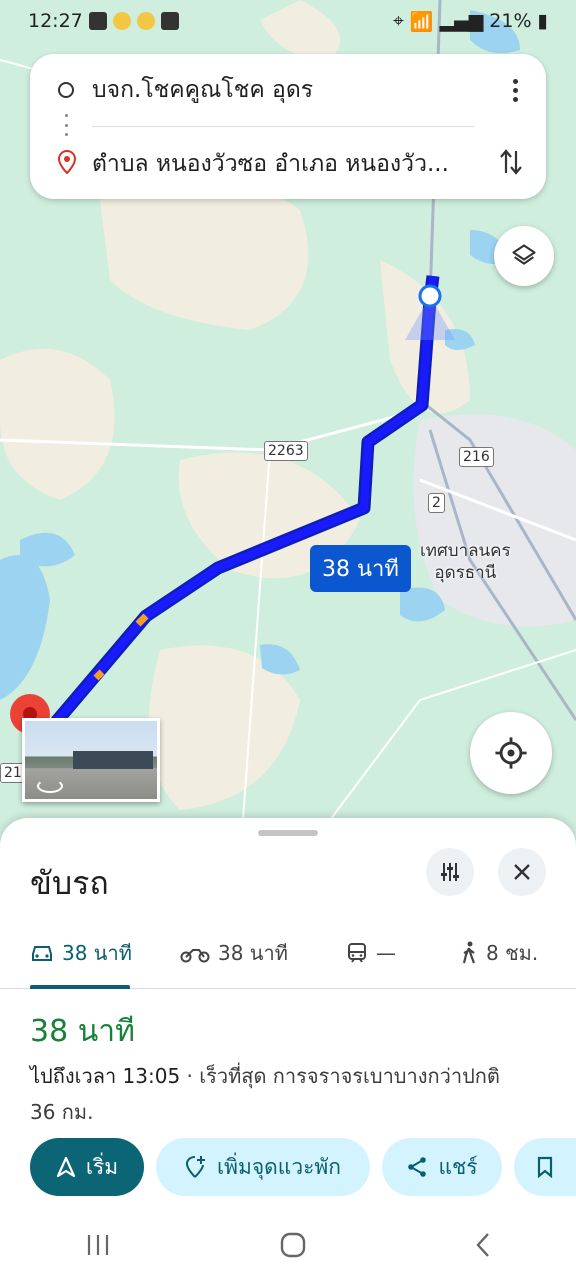  Describe the element at coordinates (512, 953) in the screenshot. I see `tab-label: 8 ชม.` at that location.